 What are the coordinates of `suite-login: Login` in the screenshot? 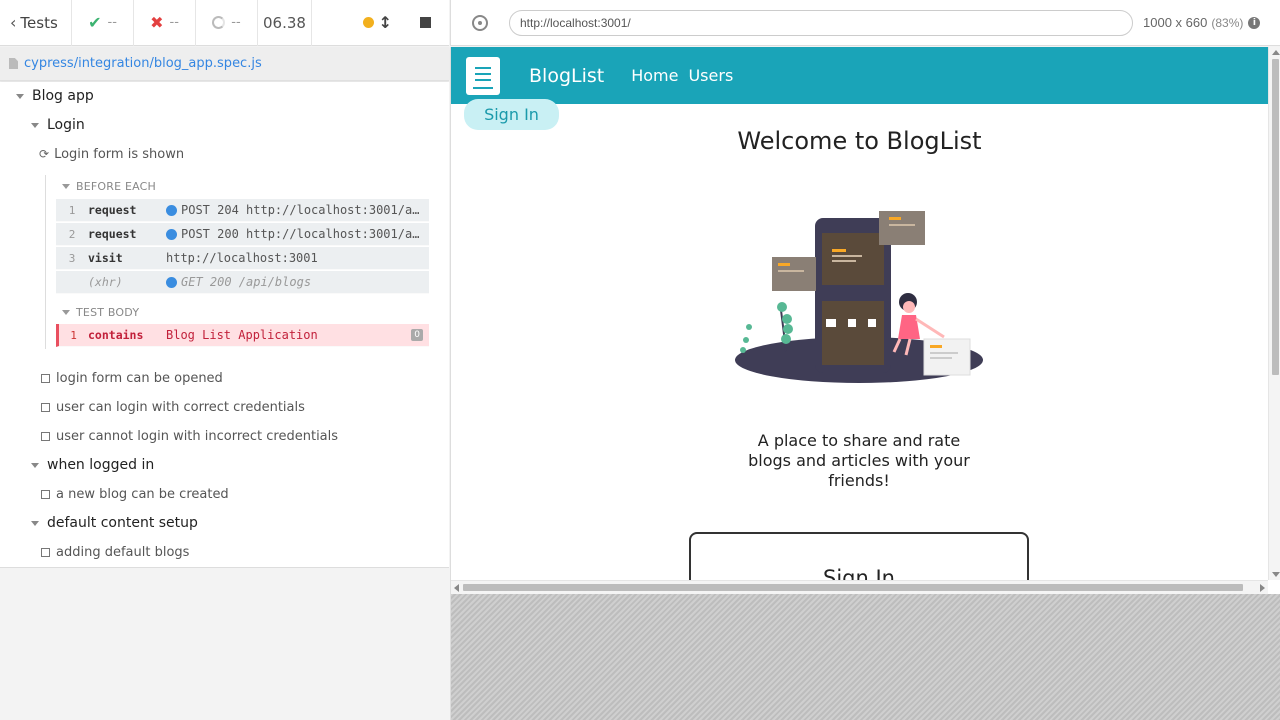 It's located at (58, 125).